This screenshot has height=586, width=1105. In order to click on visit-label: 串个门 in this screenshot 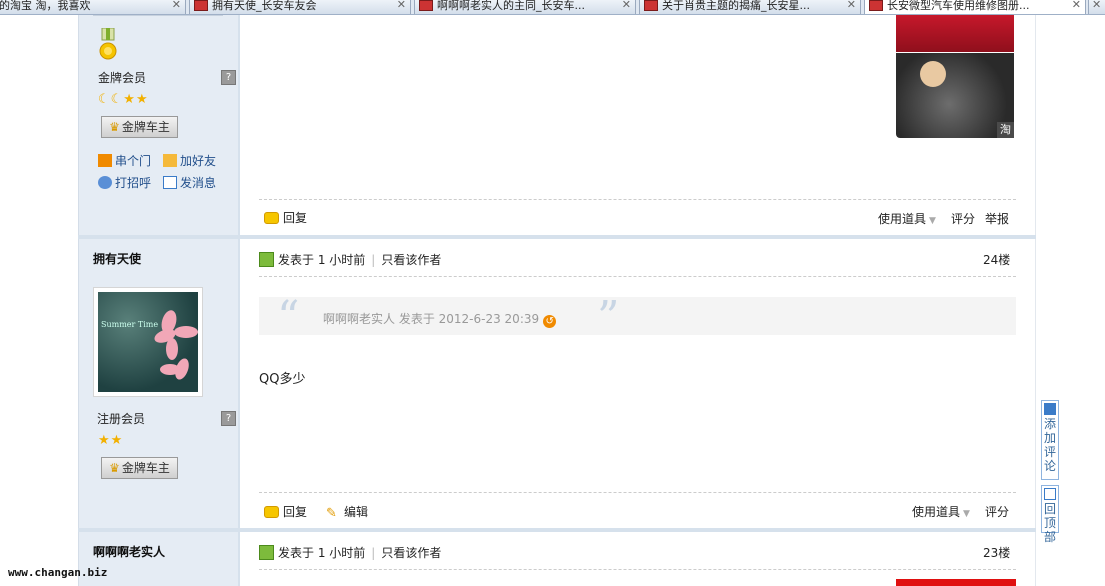, I will do `click(133, 161)`.